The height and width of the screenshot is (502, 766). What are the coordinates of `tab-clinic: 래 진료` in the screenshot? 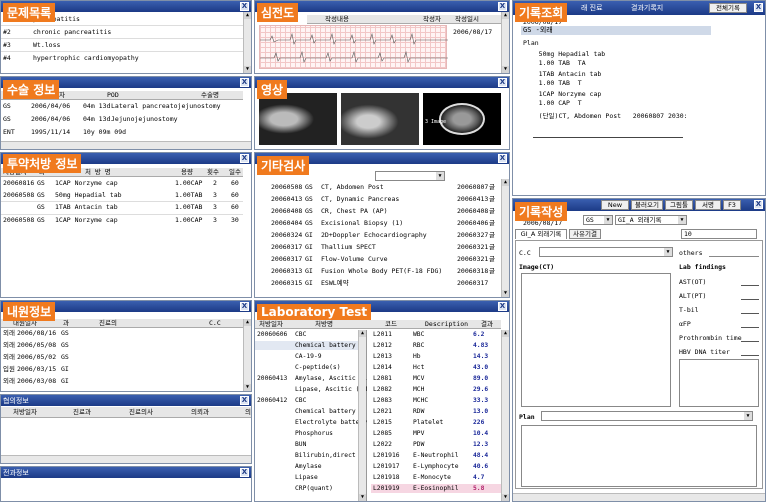 It's located at (592, 8).